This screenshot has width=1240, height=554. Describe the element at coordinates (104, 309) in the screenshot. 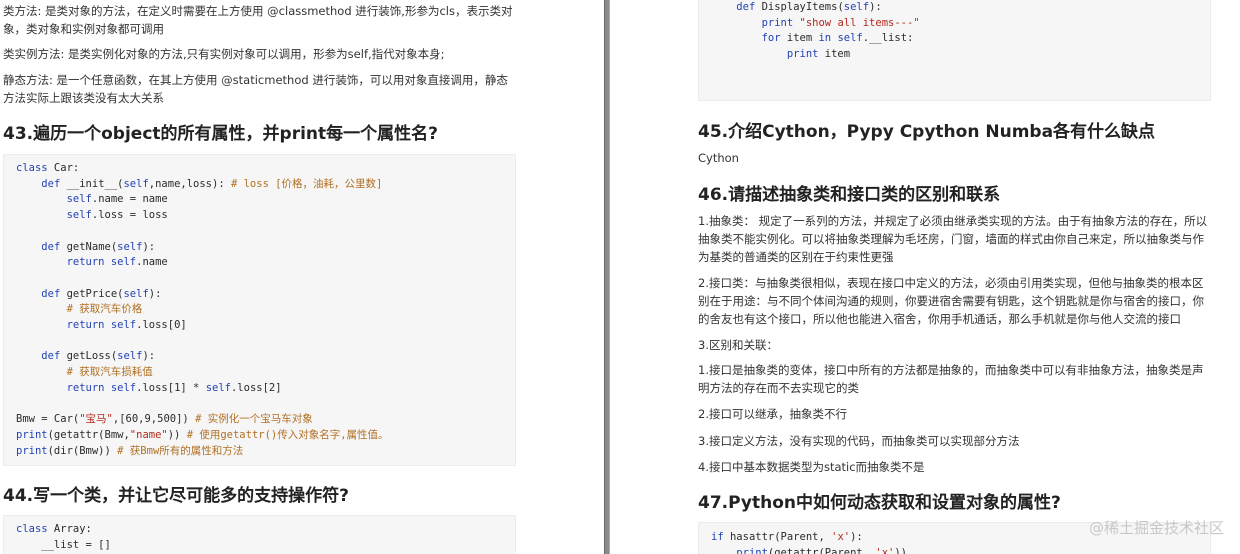

I see `code-line: # 获取汽车价格` at that location.